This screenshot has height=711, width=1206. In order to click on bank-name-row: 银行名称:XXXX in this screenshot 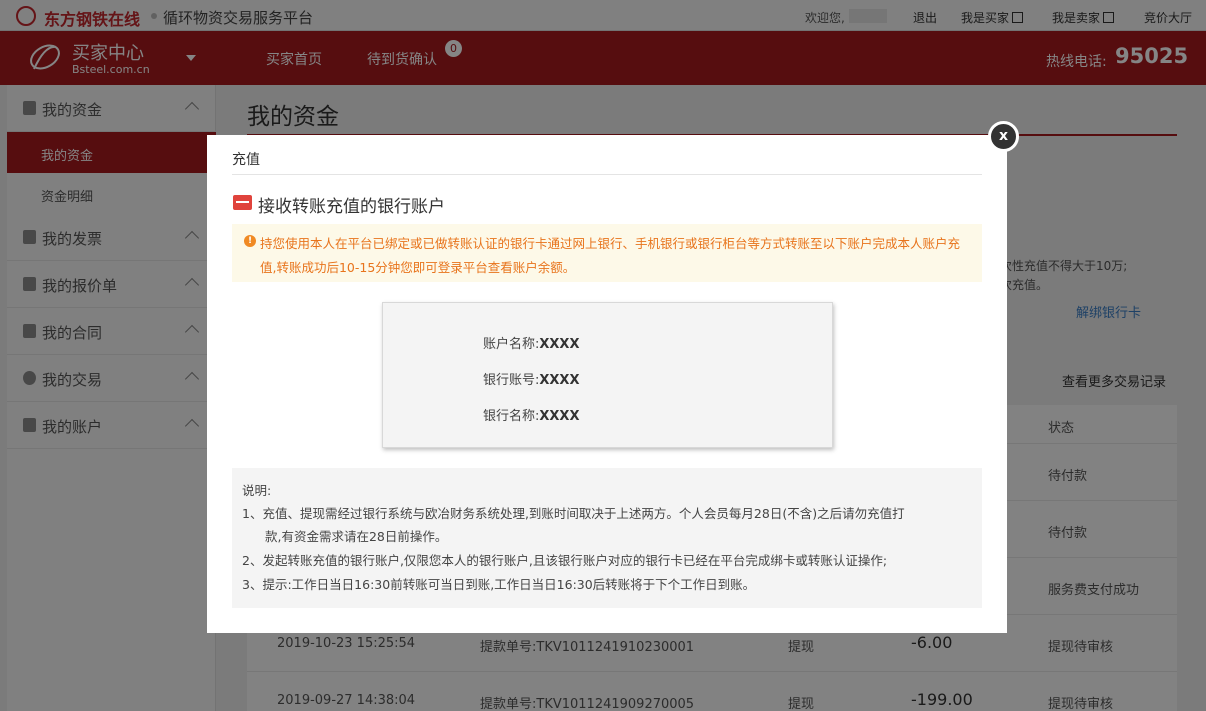, I will do `click(531, 414)`.